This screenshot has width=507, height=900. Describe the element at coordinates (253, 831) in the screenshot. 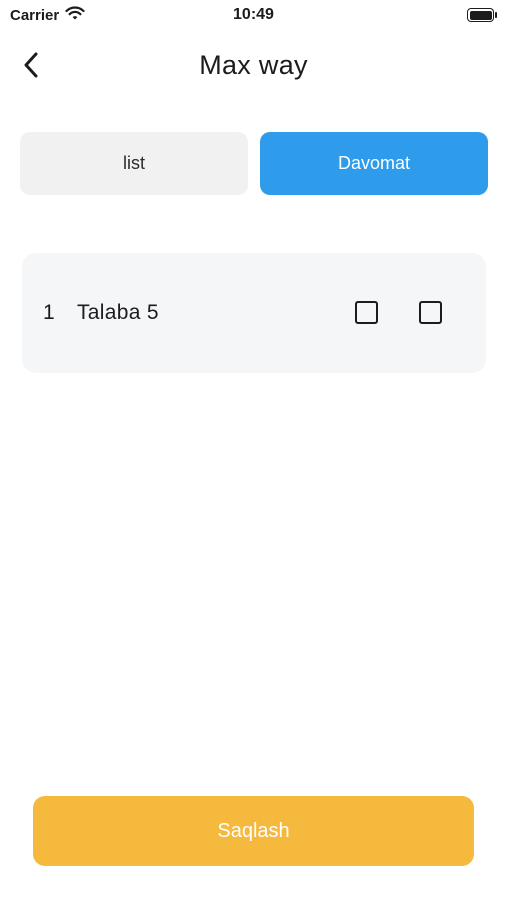

I see `save-button: Saqlash` at that location.